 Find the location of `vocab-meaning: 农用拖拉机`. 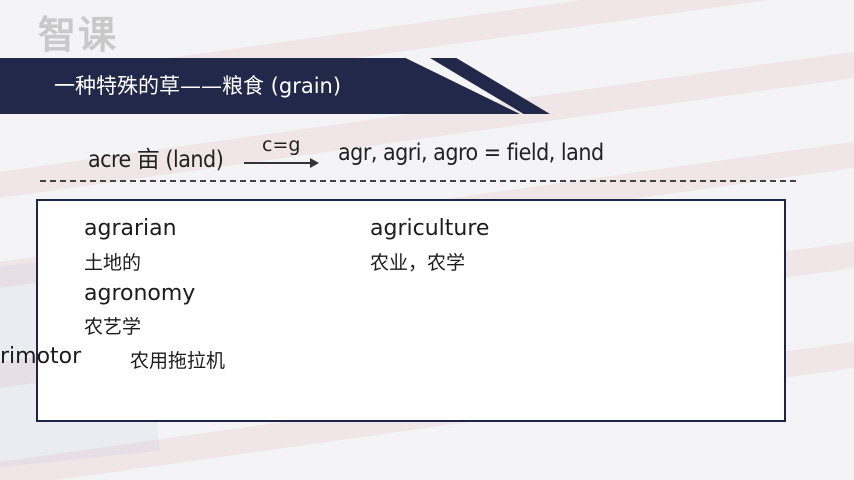

vocab-meaning: 农用拖拉机 is located at coordinates (178, 361).